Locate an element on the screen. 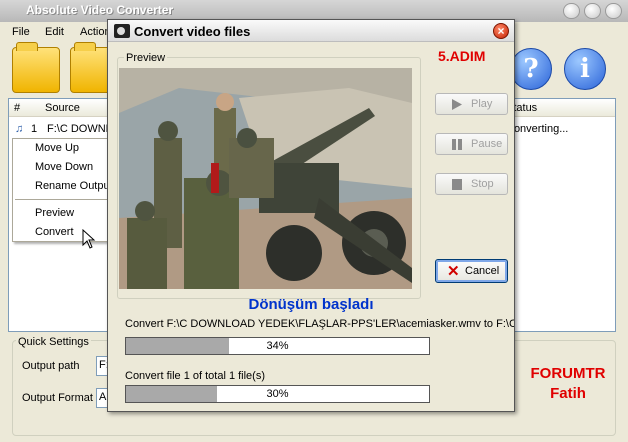 This screenshot has height=442, width=628. output-format-label: Output Format is located at coordinates (57, 398).